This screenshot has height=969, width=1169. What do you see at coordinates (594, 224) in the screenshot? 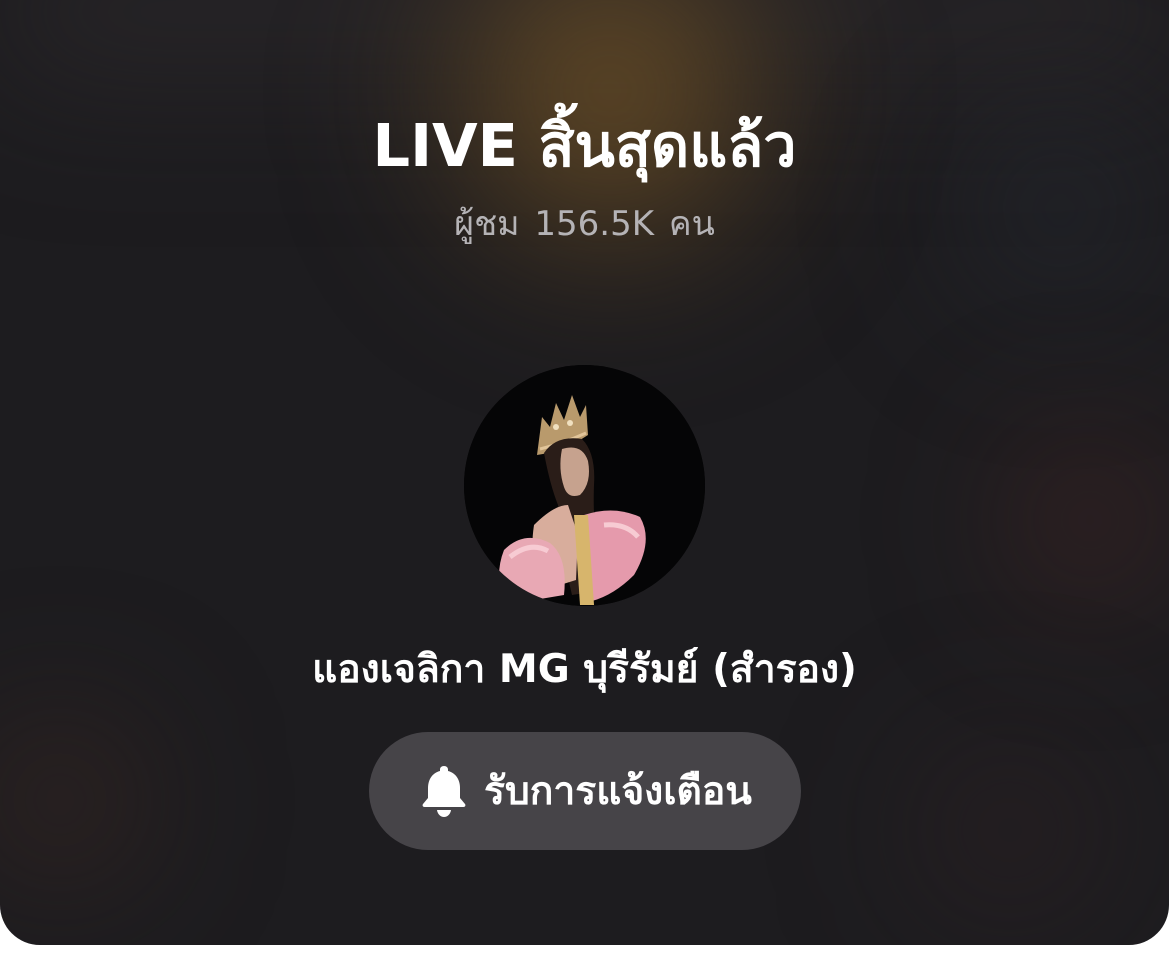
I see `viewer-count-value: 156.5K` at bounding box center [594, 224].